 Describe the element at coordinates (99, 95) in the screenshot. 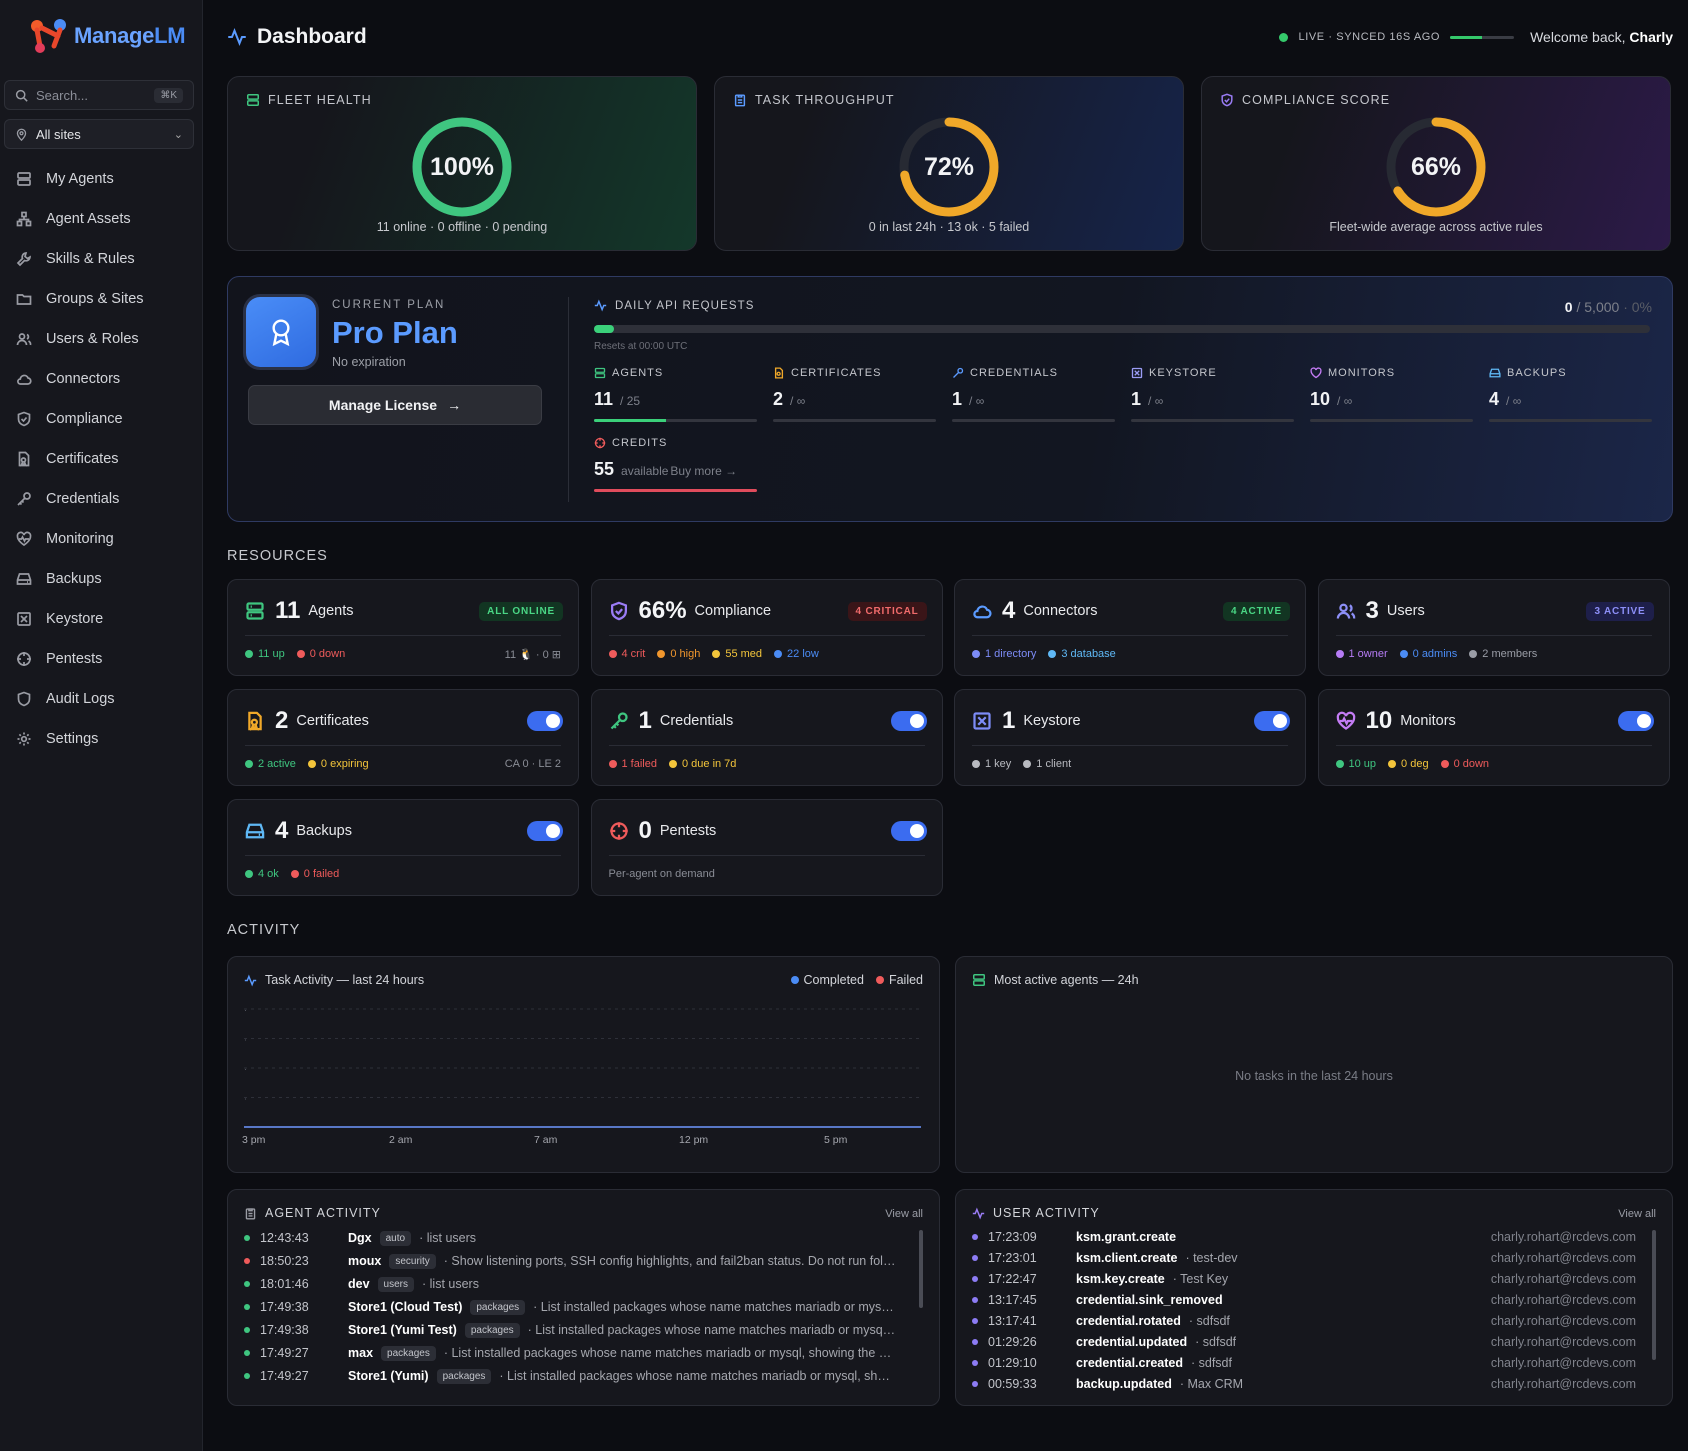

I see `search-input: Search... ⌘K` at that location.